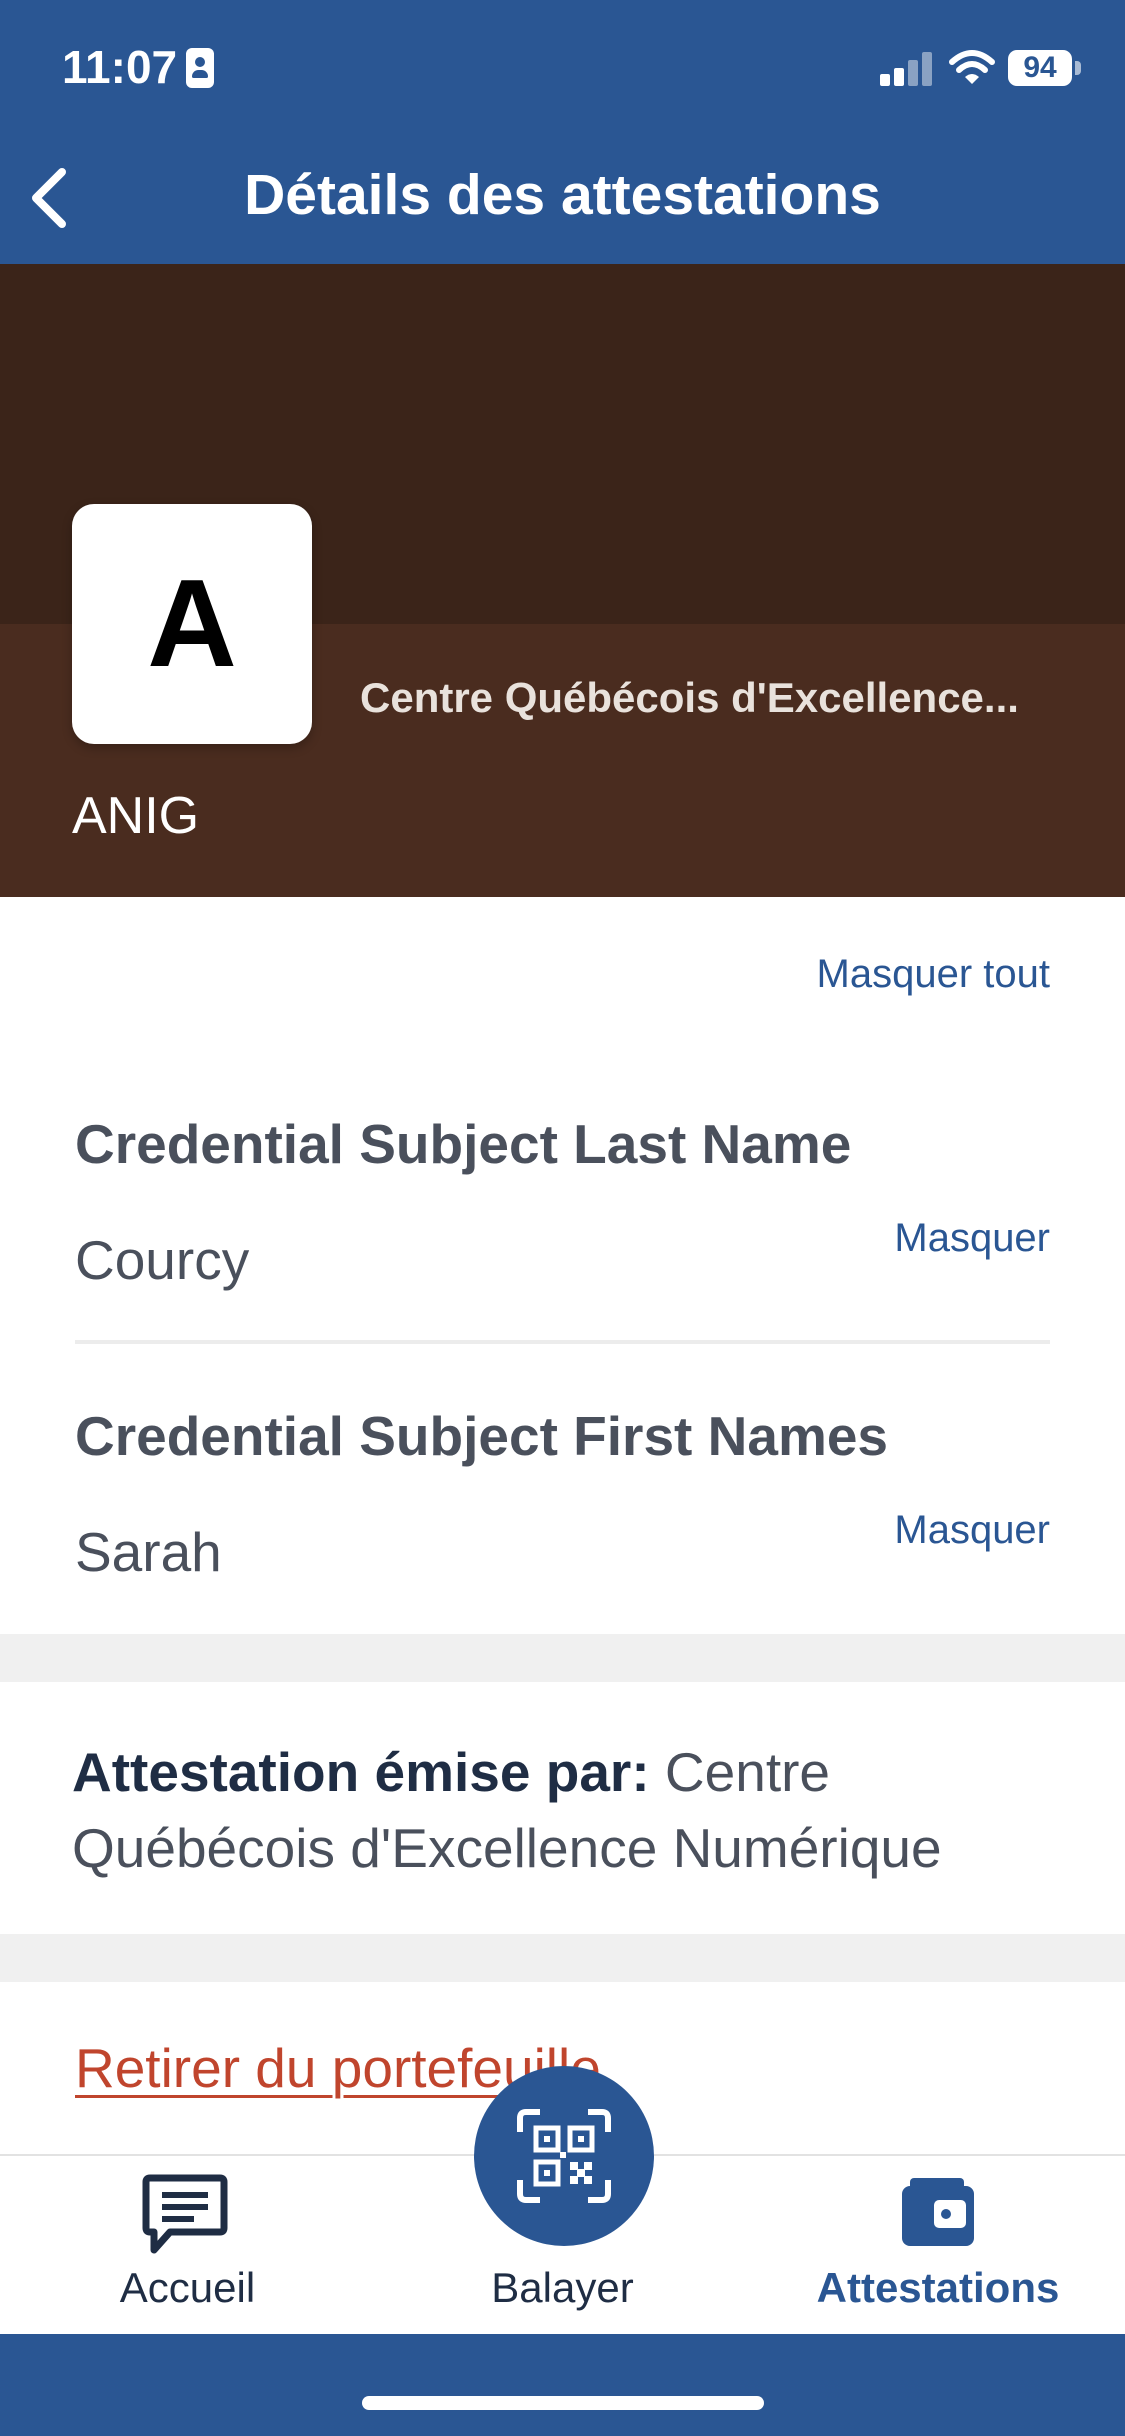 The height and width of the screenshot is (2436, 1125). I want to click on hide-first-names-button: Masquer, so click(925, 1530).